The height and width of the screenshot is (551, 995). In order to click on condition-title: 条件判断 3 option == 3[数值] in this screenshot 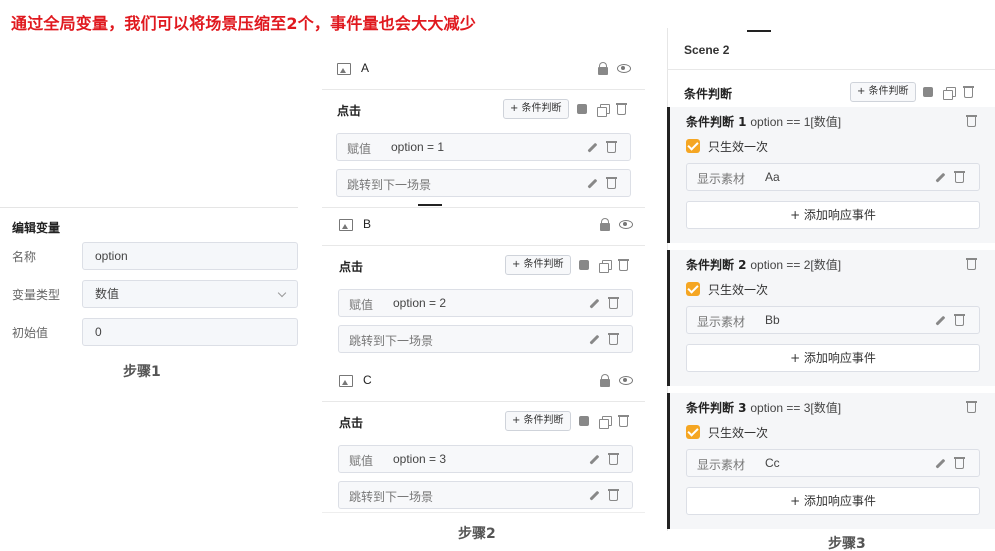, I will do `click(763, 407)`.